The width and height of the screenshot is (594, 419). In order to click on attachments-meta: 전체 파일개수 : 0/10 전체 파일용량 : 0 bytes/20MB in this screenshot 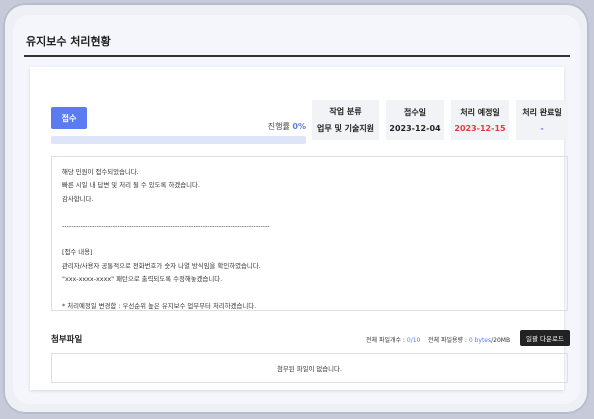, I will do `click(438, 339)`.